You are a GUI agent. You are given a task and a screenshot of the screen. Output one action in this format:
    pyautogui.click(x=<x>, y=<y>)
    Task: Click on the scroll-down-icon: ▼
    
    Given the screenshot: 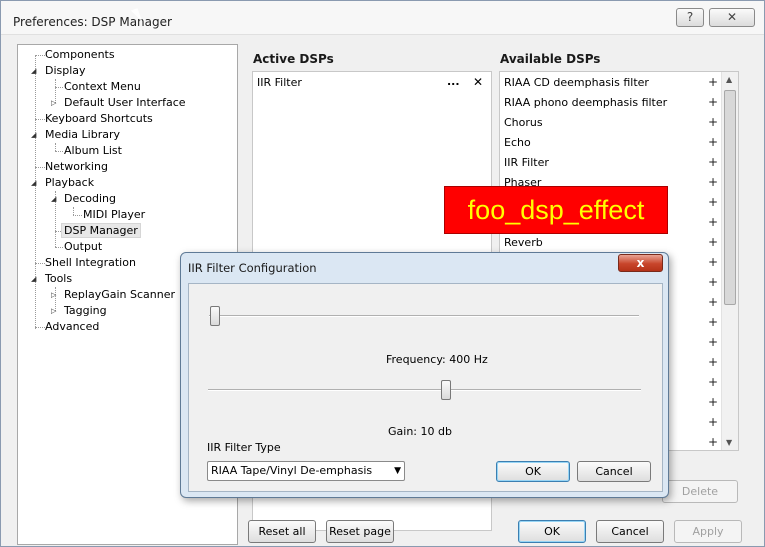 What is the action you would take?
    pyautogui.click(x=729, y=442)
    